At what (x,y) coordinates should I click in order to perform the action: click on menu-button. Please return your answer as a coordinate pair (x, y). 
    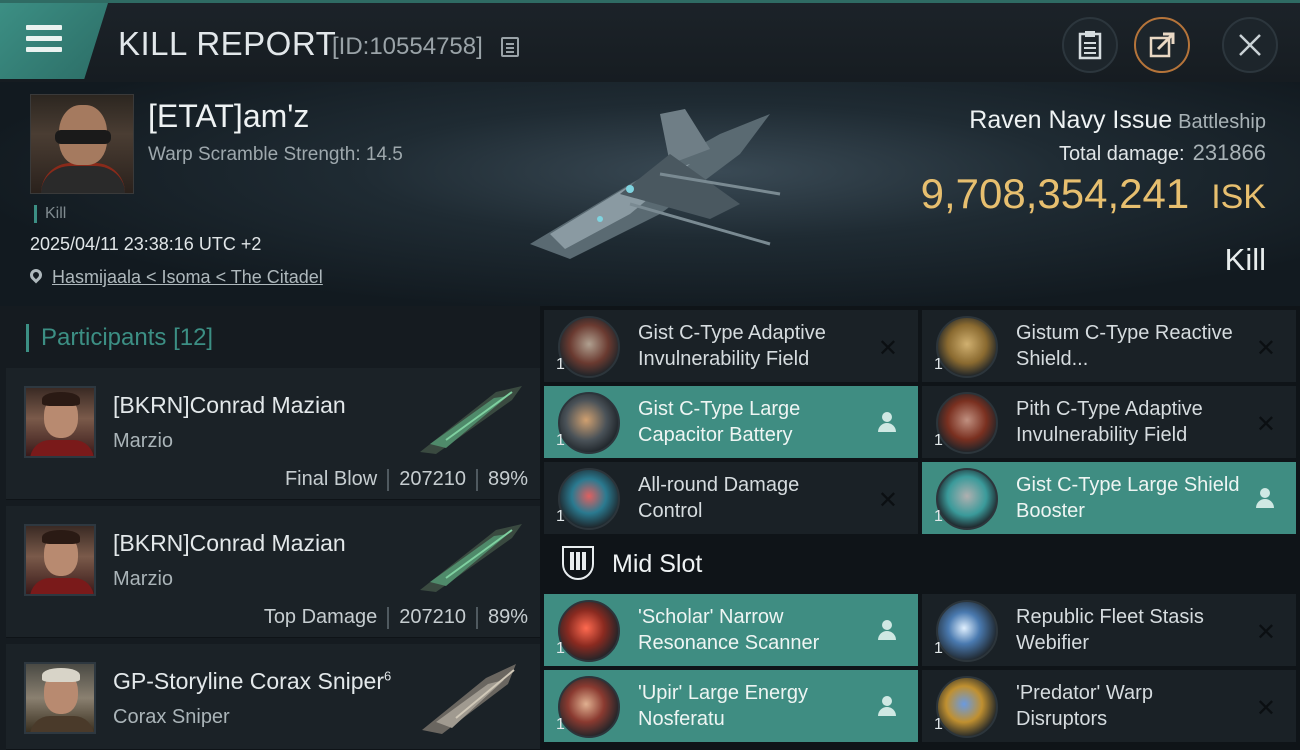
    Looking at the image, I should click on (54, 41).